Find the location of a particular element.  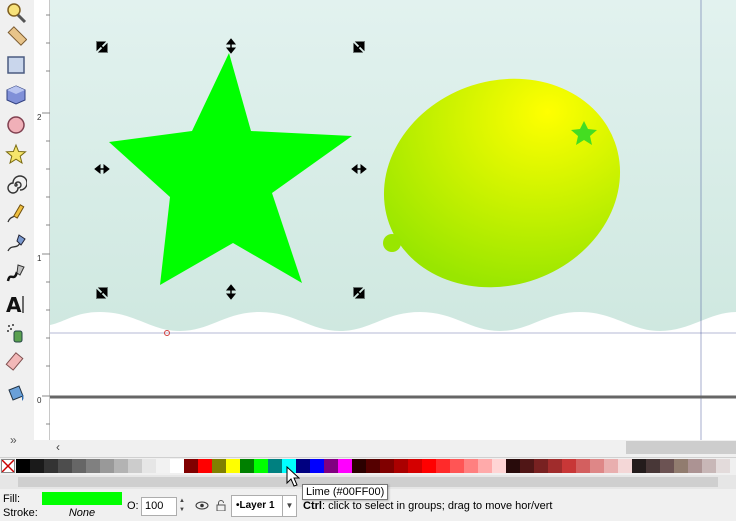

cross-icon is located at coordinates (8, 466).